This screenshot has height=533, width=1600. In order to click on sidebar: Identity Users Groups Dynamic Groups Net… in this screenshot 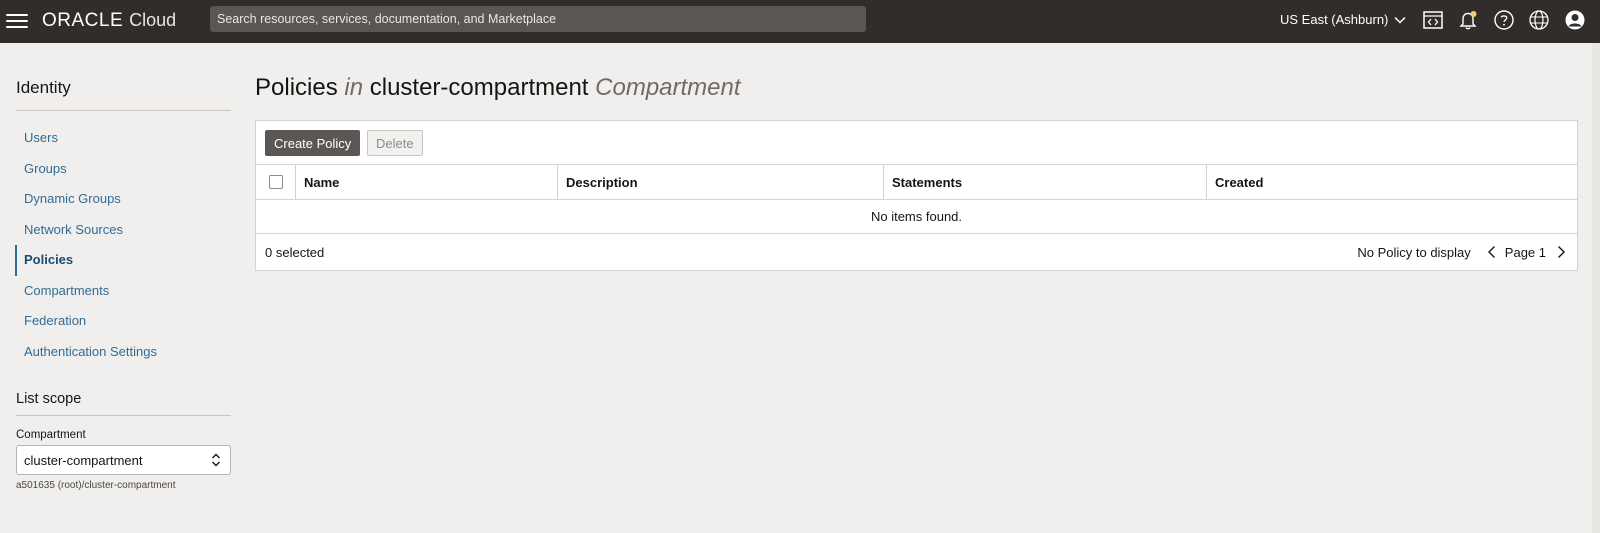, I will do `click(123, 284)`.